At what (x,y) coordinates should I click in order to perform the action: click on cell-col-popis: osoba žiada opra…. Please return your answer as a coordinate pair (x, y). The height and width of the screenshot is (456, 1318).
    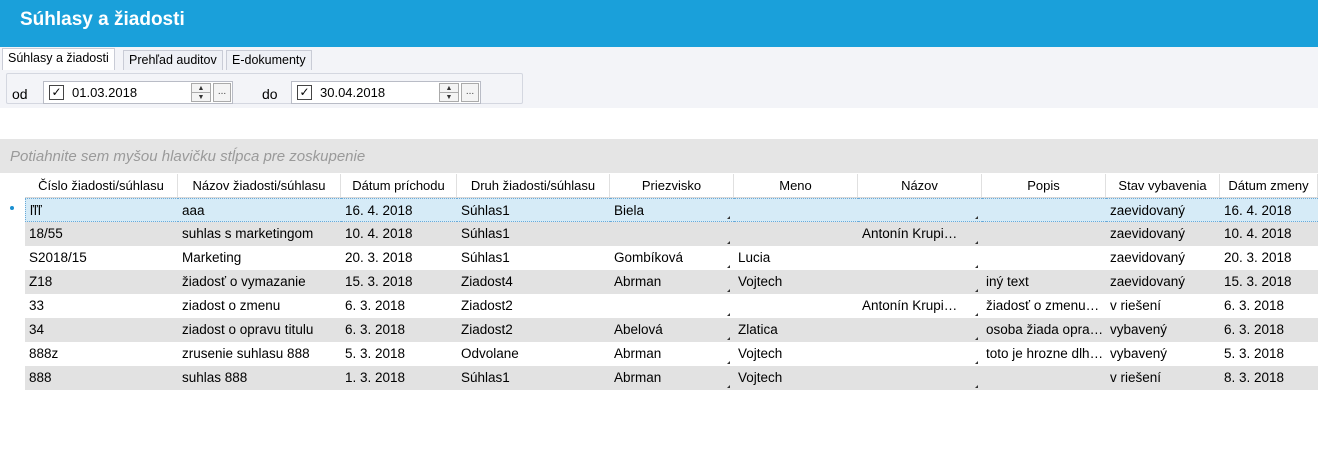
    Looking at the image, I should click on (1044, 330).